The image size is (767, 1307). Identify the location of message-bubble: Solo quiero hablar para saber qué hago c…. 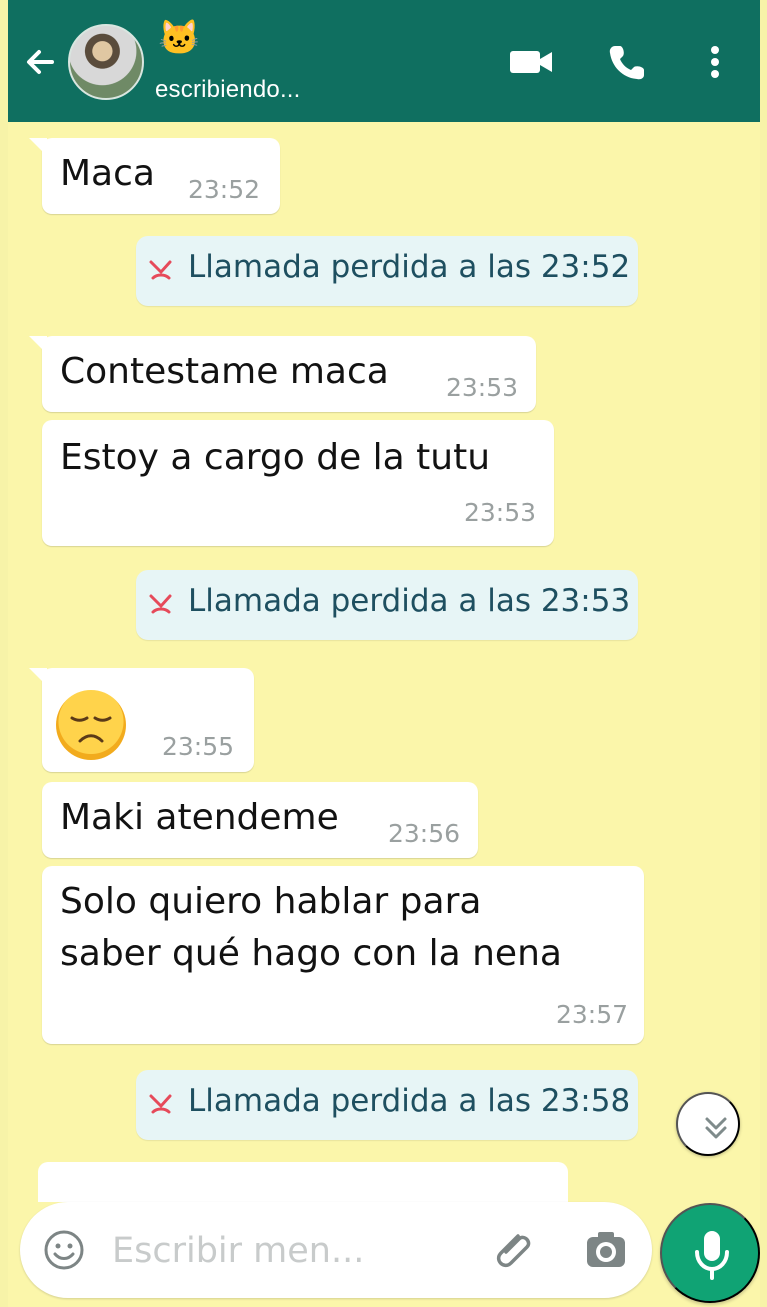
(343, 955).